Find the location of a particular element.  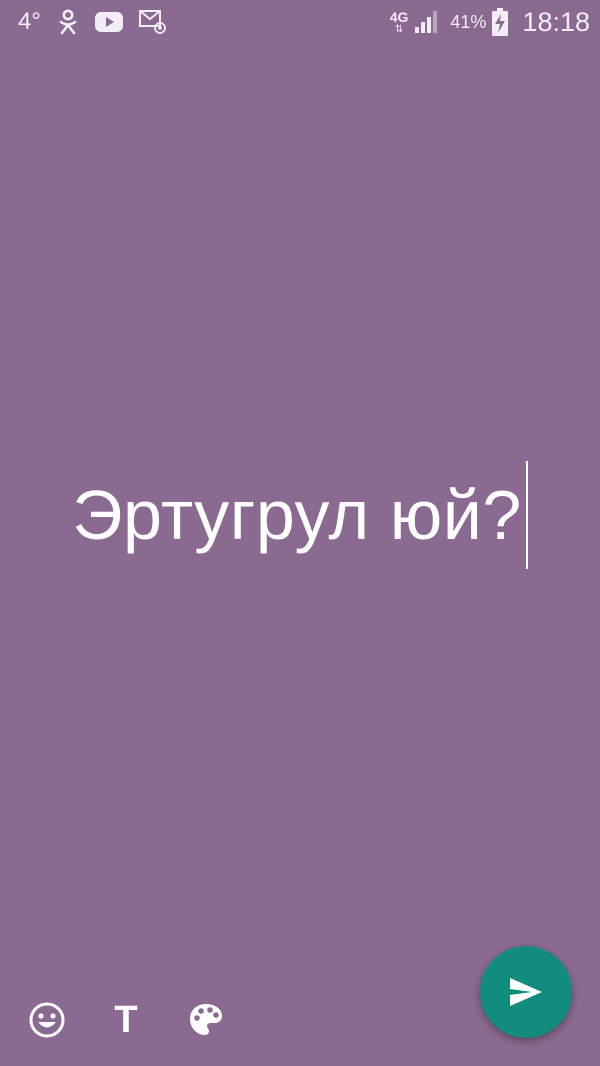

clock: 18:18 is located at coordinates (556, 21).